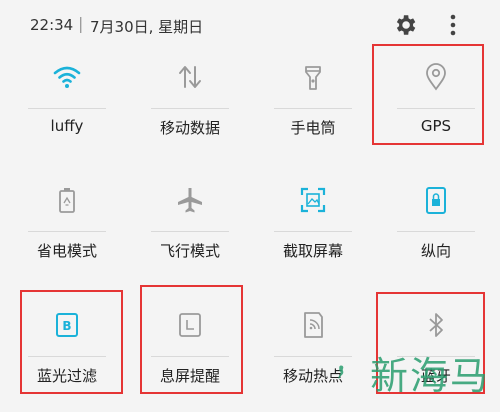  What do you see at coordinates (430, 376) in the screenshot?
I see `watermark-text: 新海马` at bounding box center [430, 376].